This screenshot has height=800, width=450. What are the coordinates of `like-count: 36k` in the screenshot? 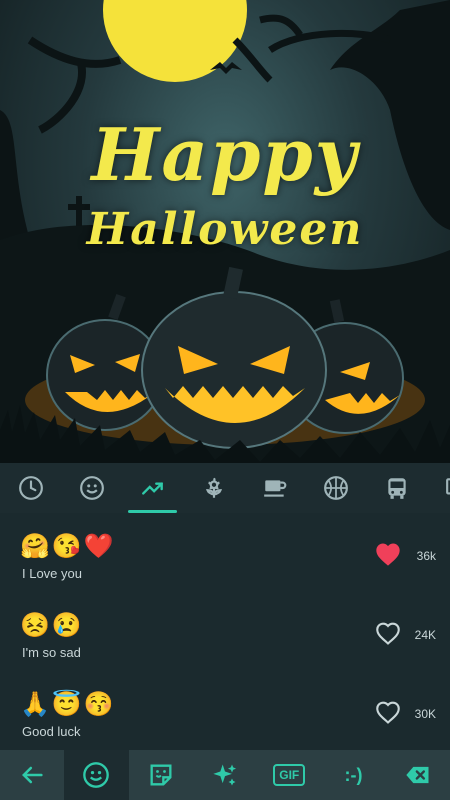 It's located at (426, 556).